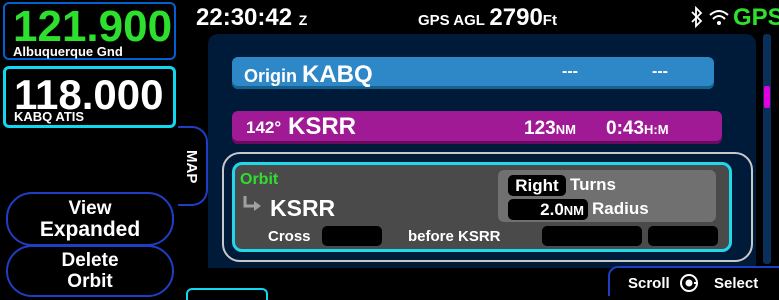 The image size is (779, 300). What do you see at coordinates (548, 209) in the screenshot?
I see `radius-field: 2.0NM` at bounding box center [548, 209].